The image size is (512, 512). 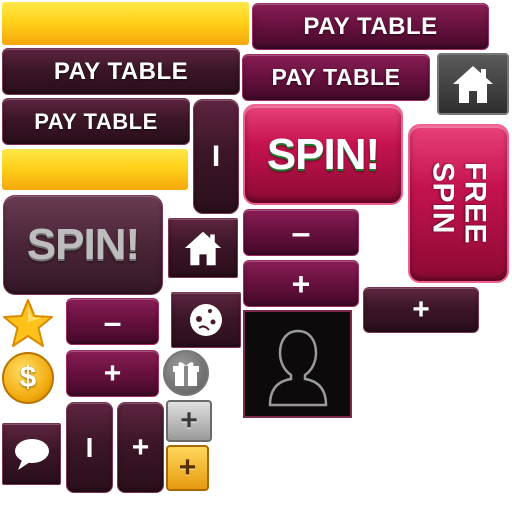 I want to click on spin-button-red: SPIN!, so click(x=323, y=154).